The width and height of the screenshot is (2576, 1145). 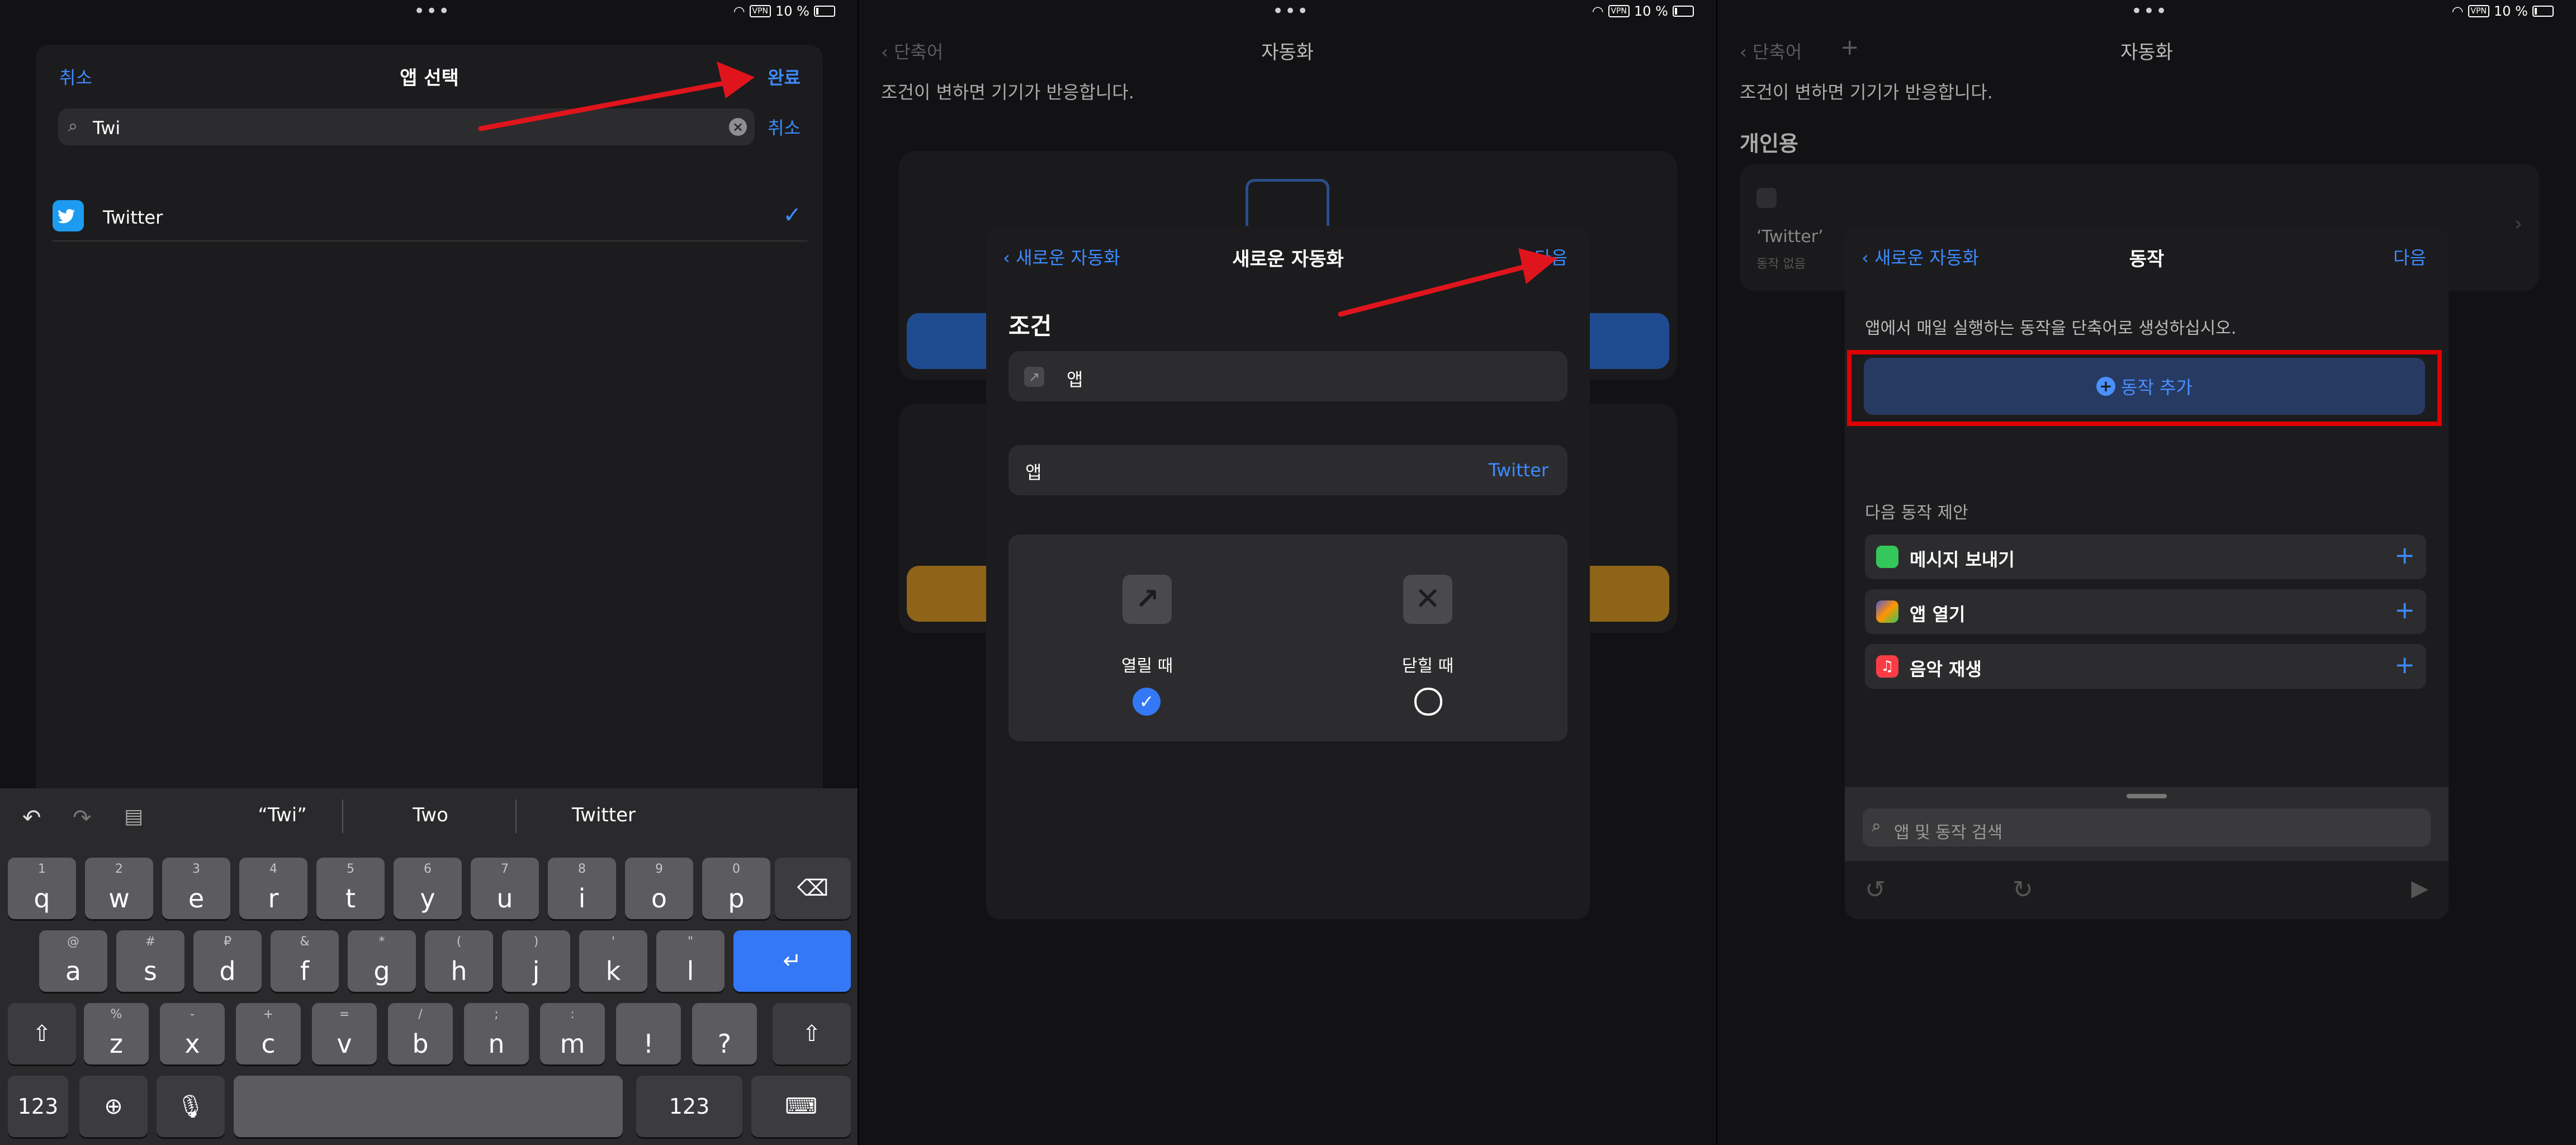 I want to click on action-search-drawer: ⌕ 앱 및 동작 검색 ↺ ↻ ▶, so click(x=2147, y=853).